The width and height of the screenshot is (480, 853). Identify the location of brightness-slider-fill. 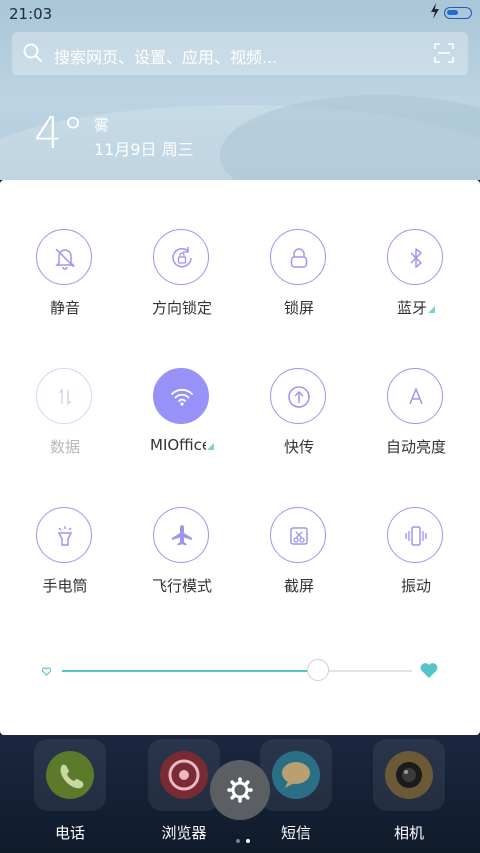
(190, 671).